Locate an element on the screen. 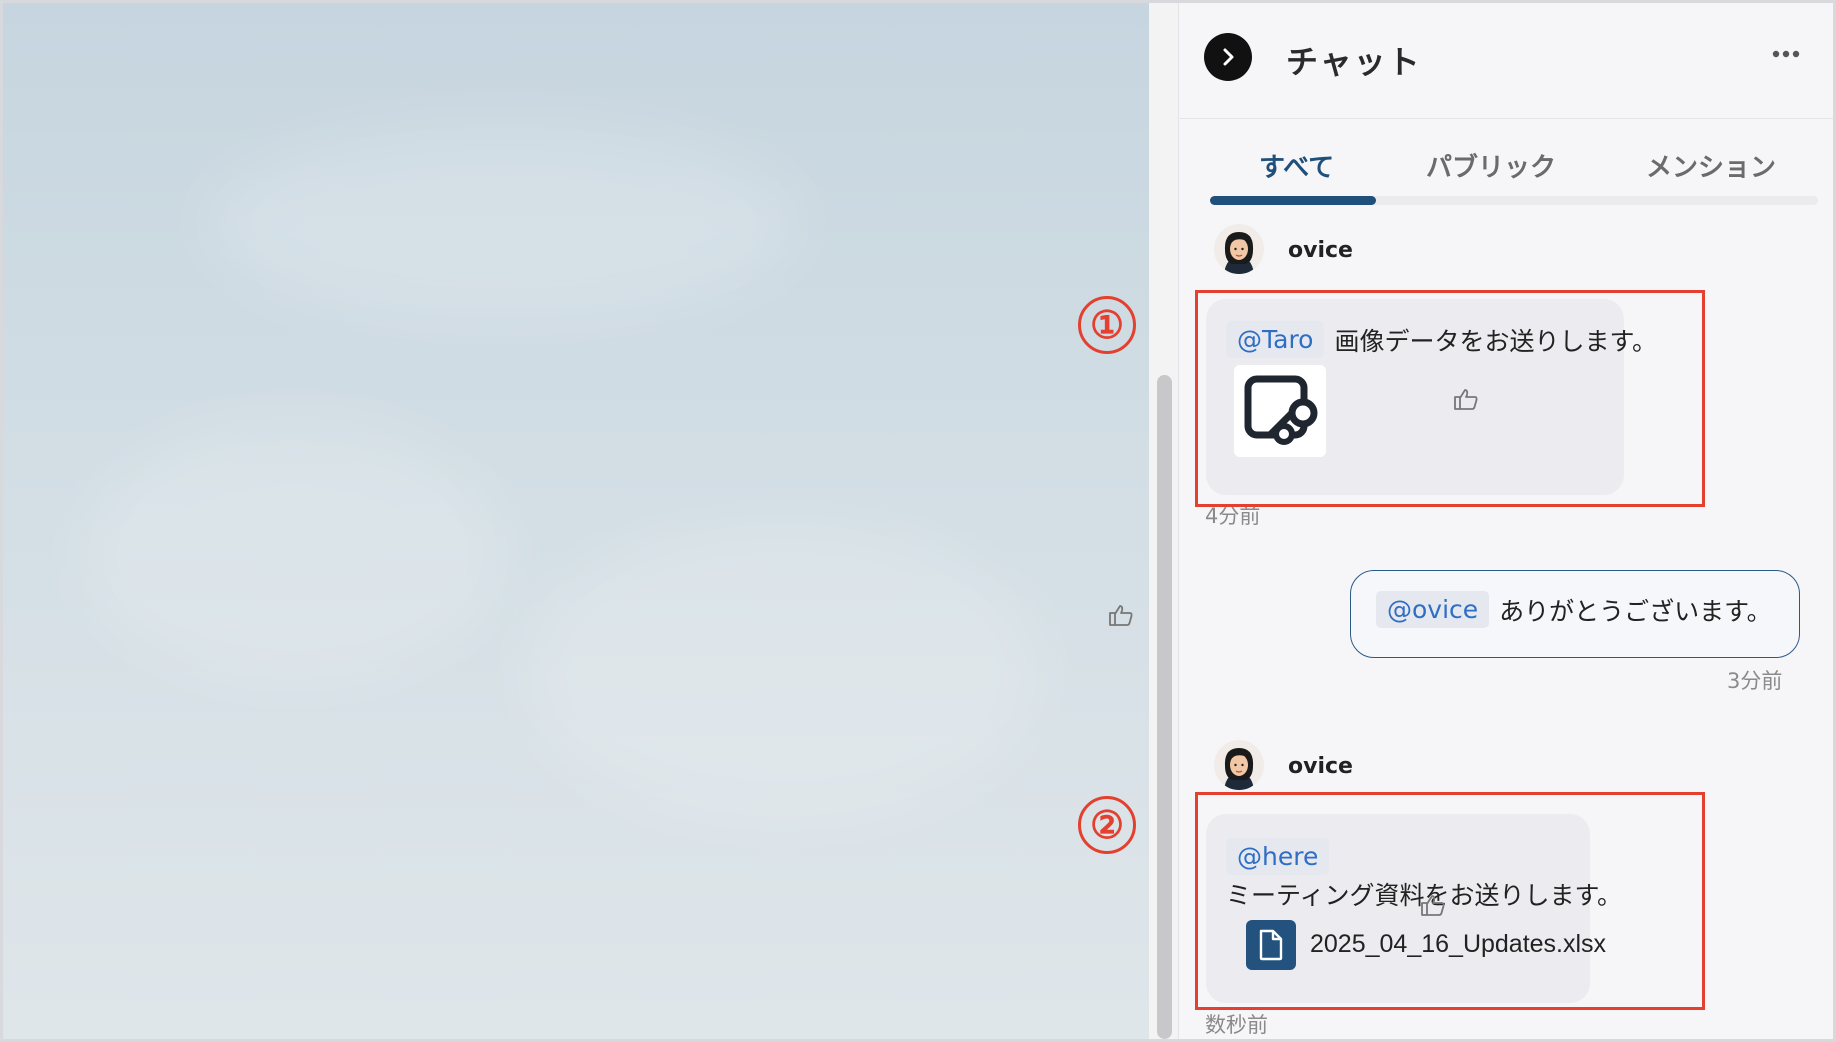 This screenshot has width=1836, height=1042. tab-active-indicator is located at coordinates (1293, 200).